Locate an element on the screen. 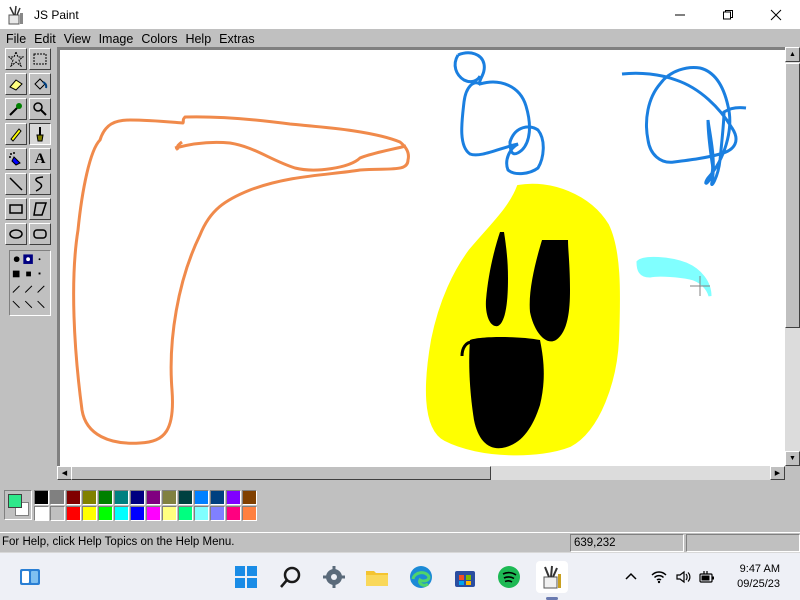  menu-file: File is located at coordinates (16, 39).